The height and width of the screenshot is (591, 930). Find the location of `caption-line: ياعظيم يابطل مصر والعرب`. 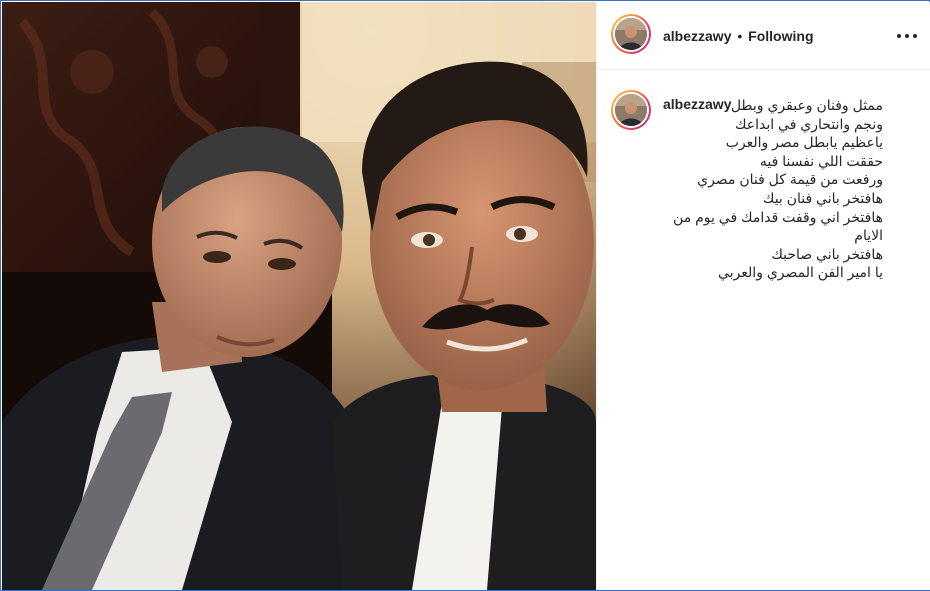

caption-line: ياعظيم يابطل مصر والعرب is located at coordinates (804, 142).